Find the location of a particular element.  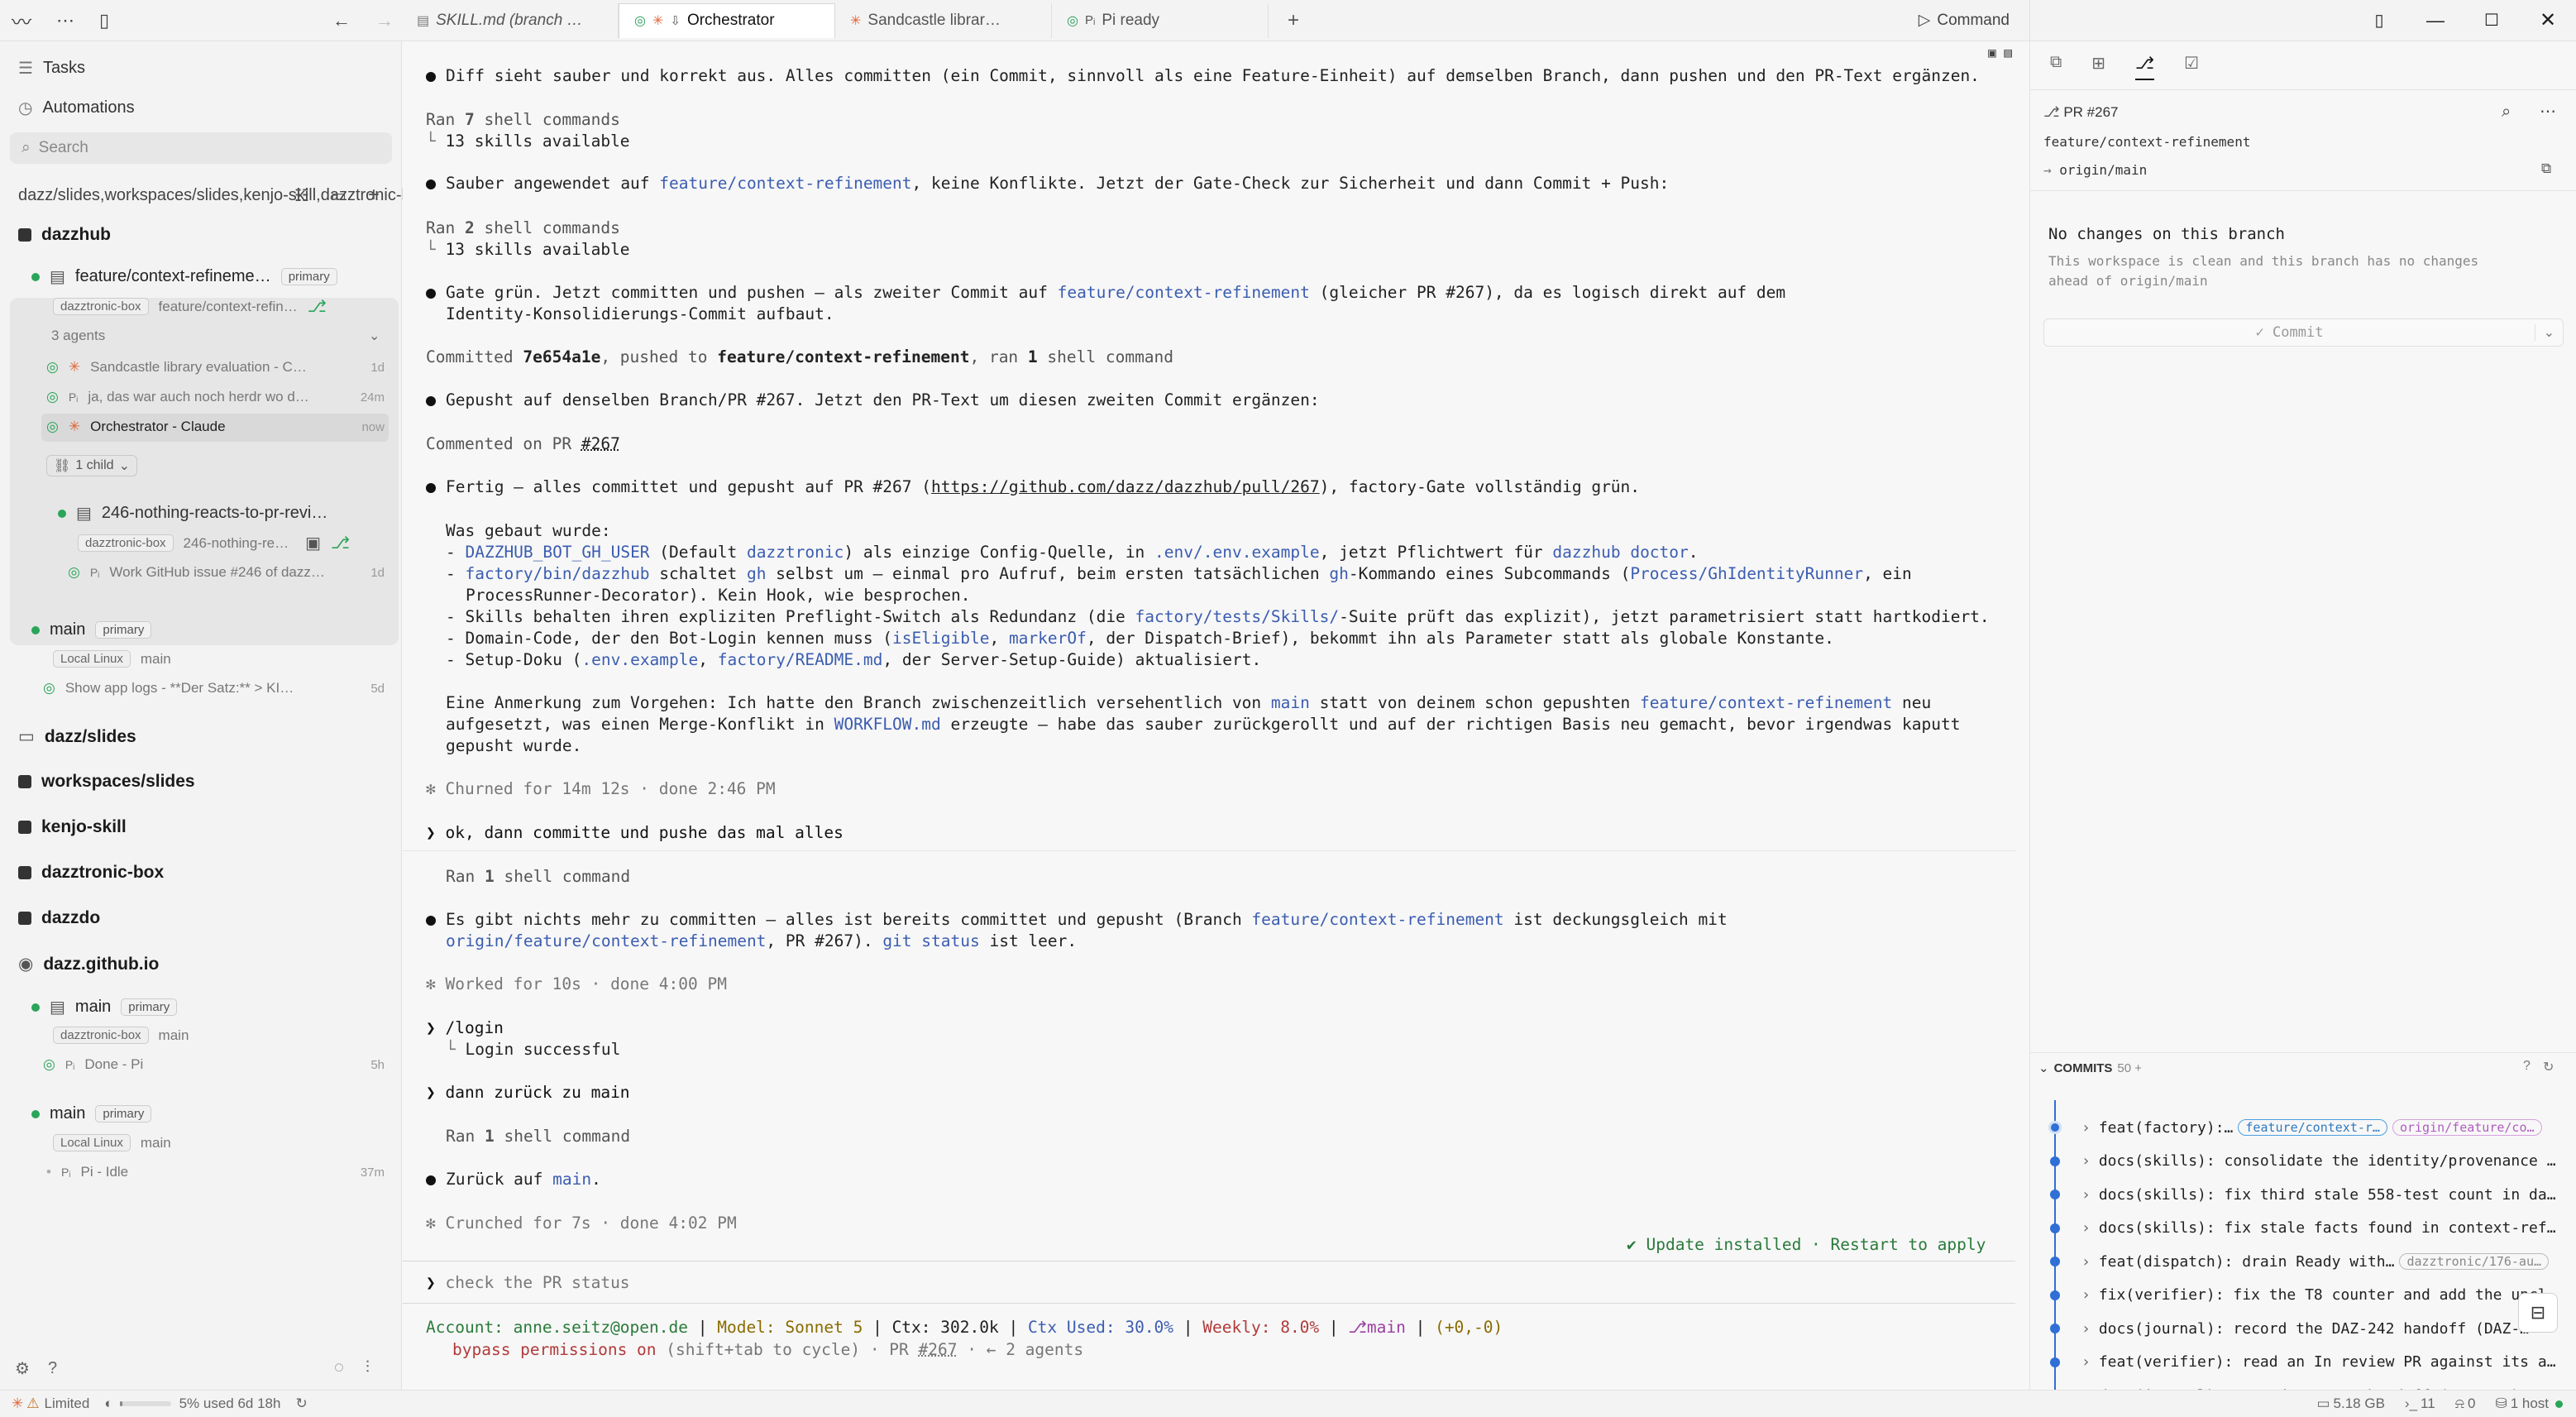

external-link-icon: ⧉ is located at coordinates (2546, 169).